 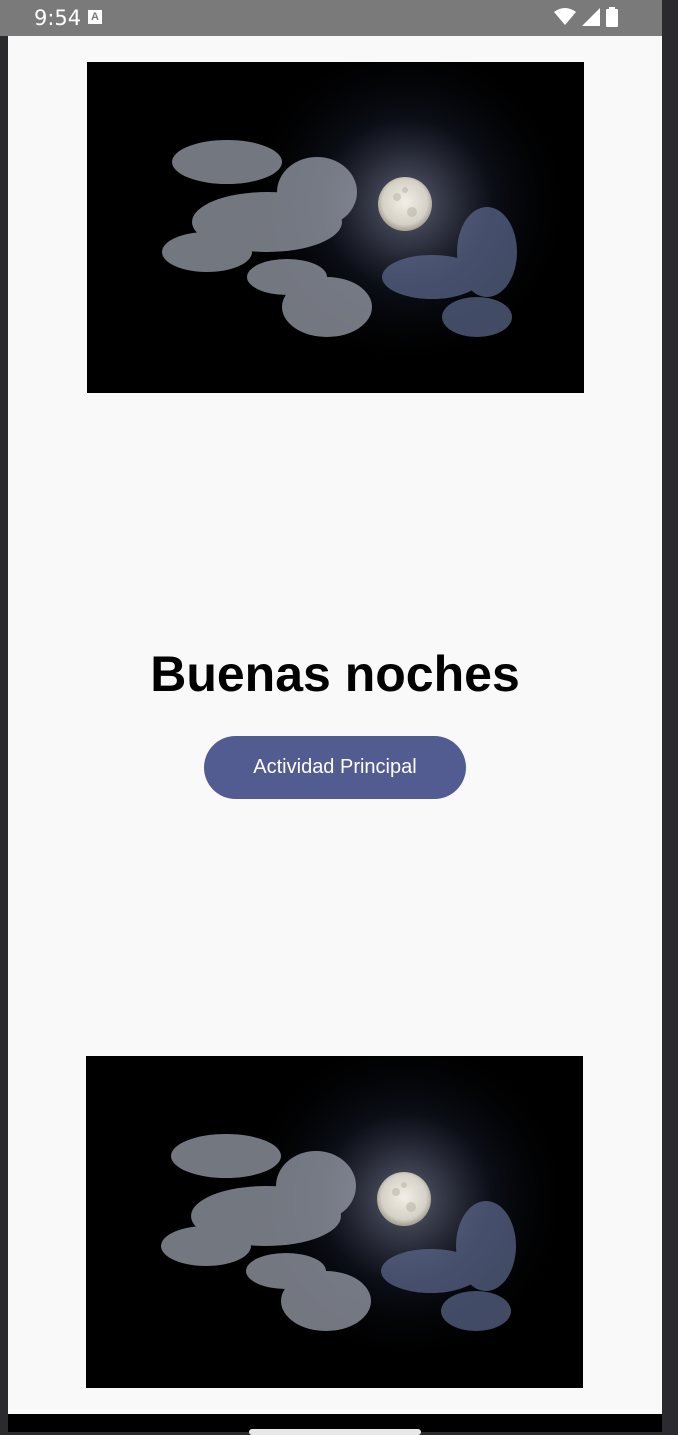 What do you see at coordinates (591, 17) in the screenshot?
I see `cell-signal-icon` at bounding box center [591, 17].